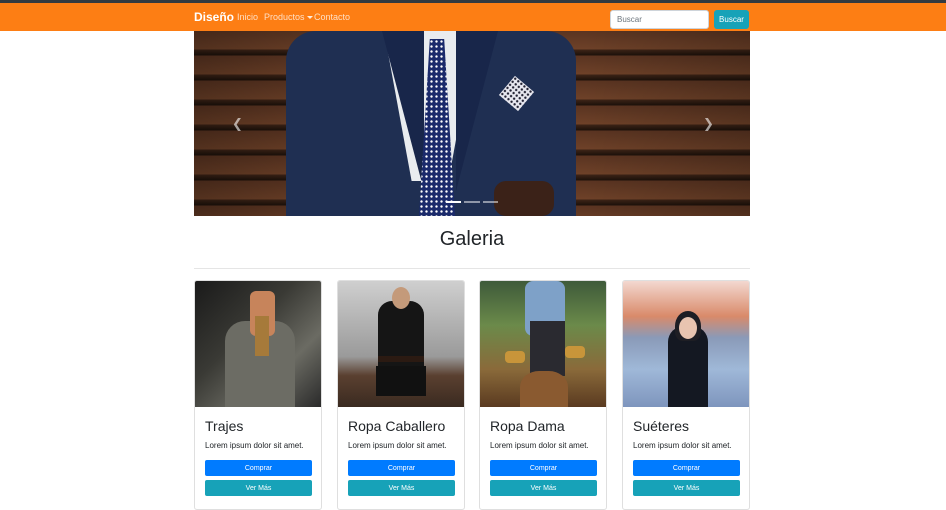 This screenshot has width=946, height=510. I want to click on brand-logo: Diseño, so click(214, 17).